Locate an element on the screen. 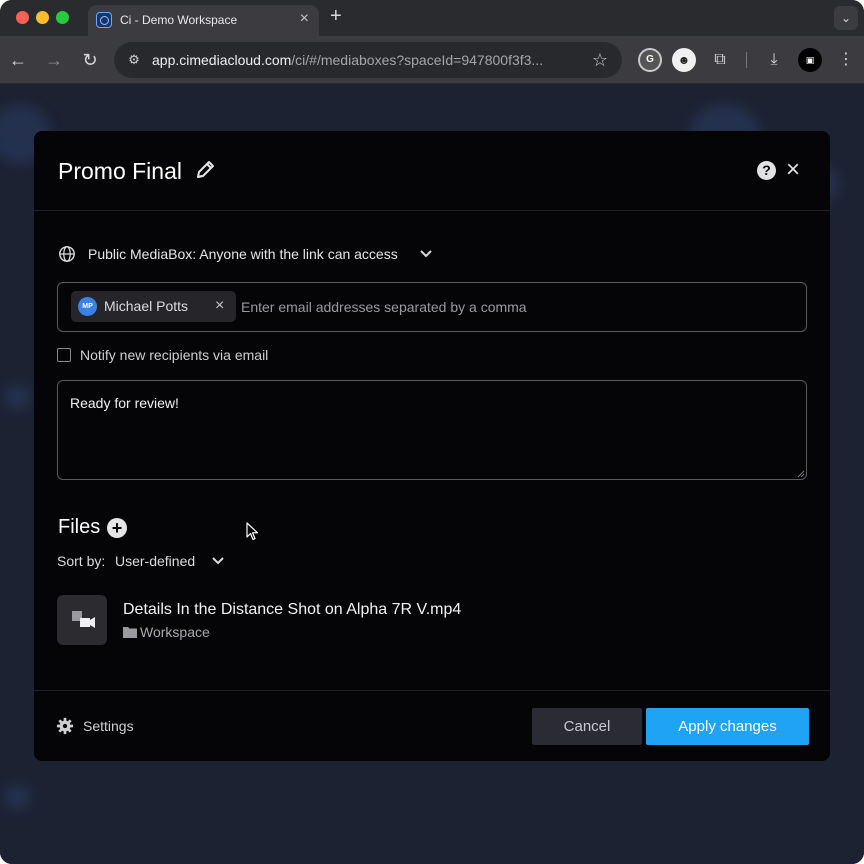 This screenshot has width=864, height=864. gear-icon is located at coordinates (65, 726).